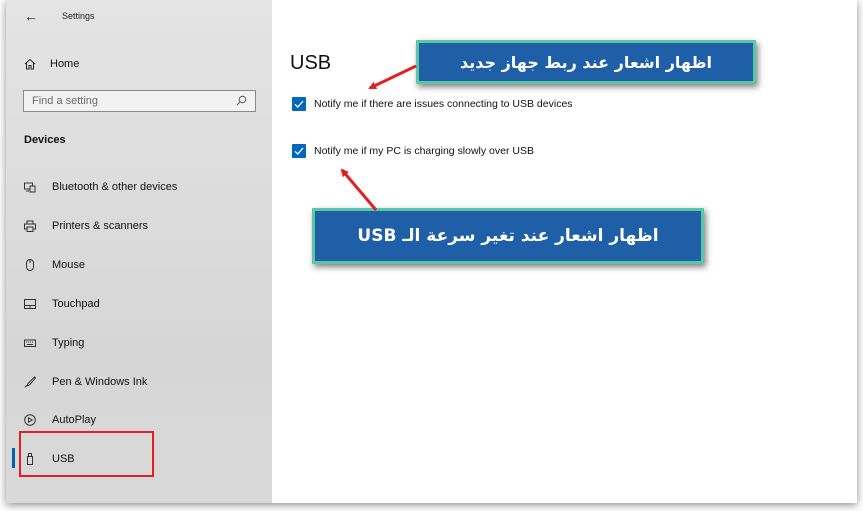  Describe the element at coordinates (139, 16) in the screenshot. I see `title-bar: ← Settings` at that location.